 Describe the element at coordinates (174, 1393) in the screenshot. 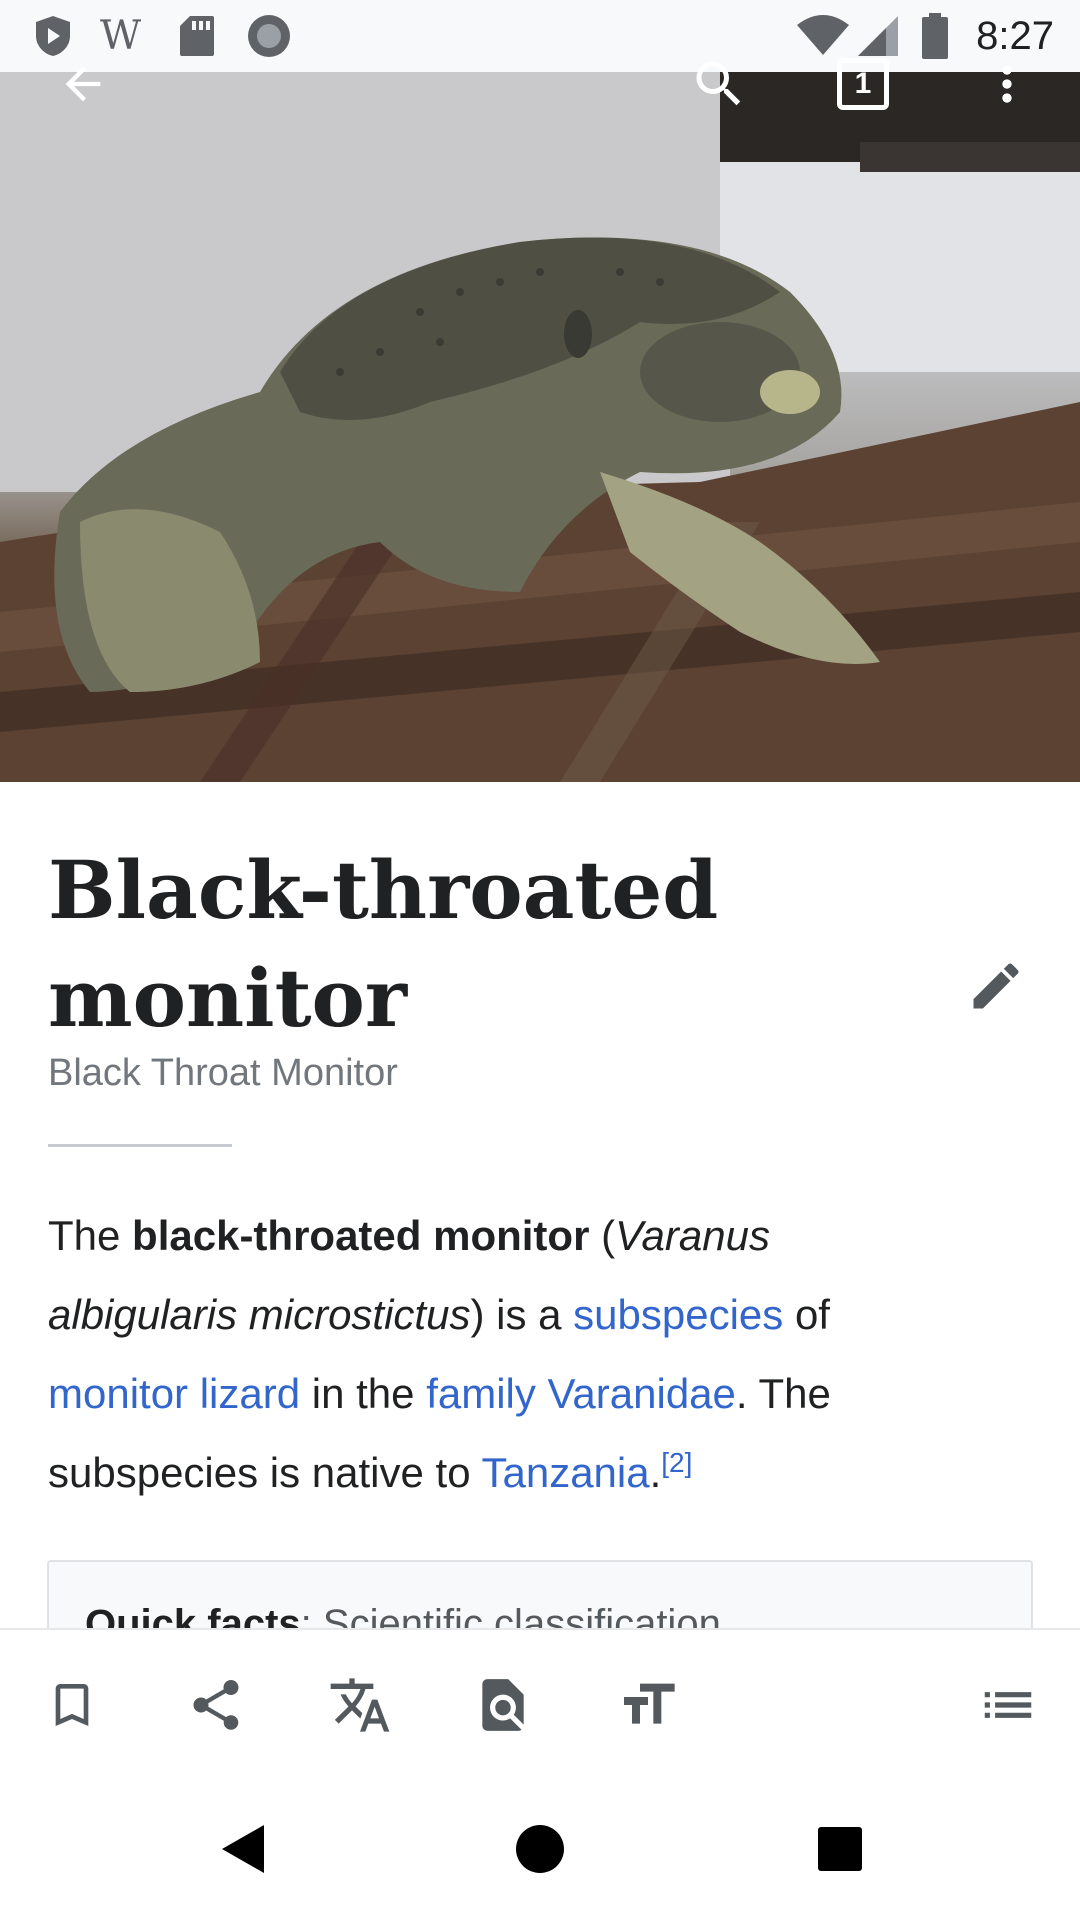

I see `link-monitor-lizard: monitor lizard` at that location.